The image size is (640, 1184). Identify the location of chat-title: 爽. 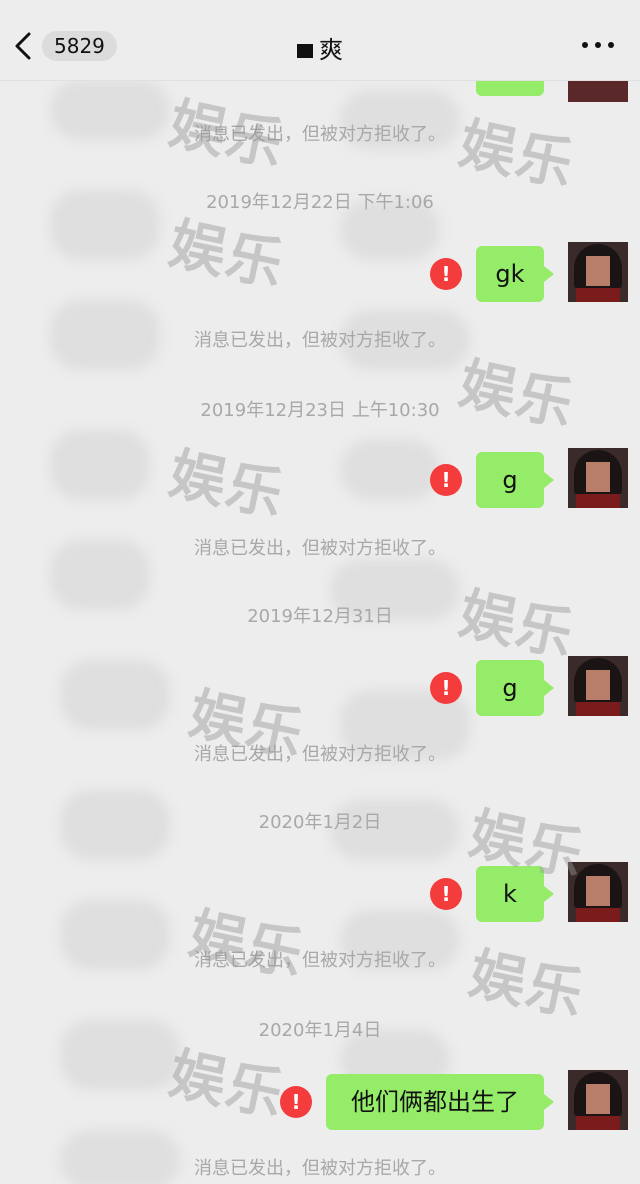
(320, 47).